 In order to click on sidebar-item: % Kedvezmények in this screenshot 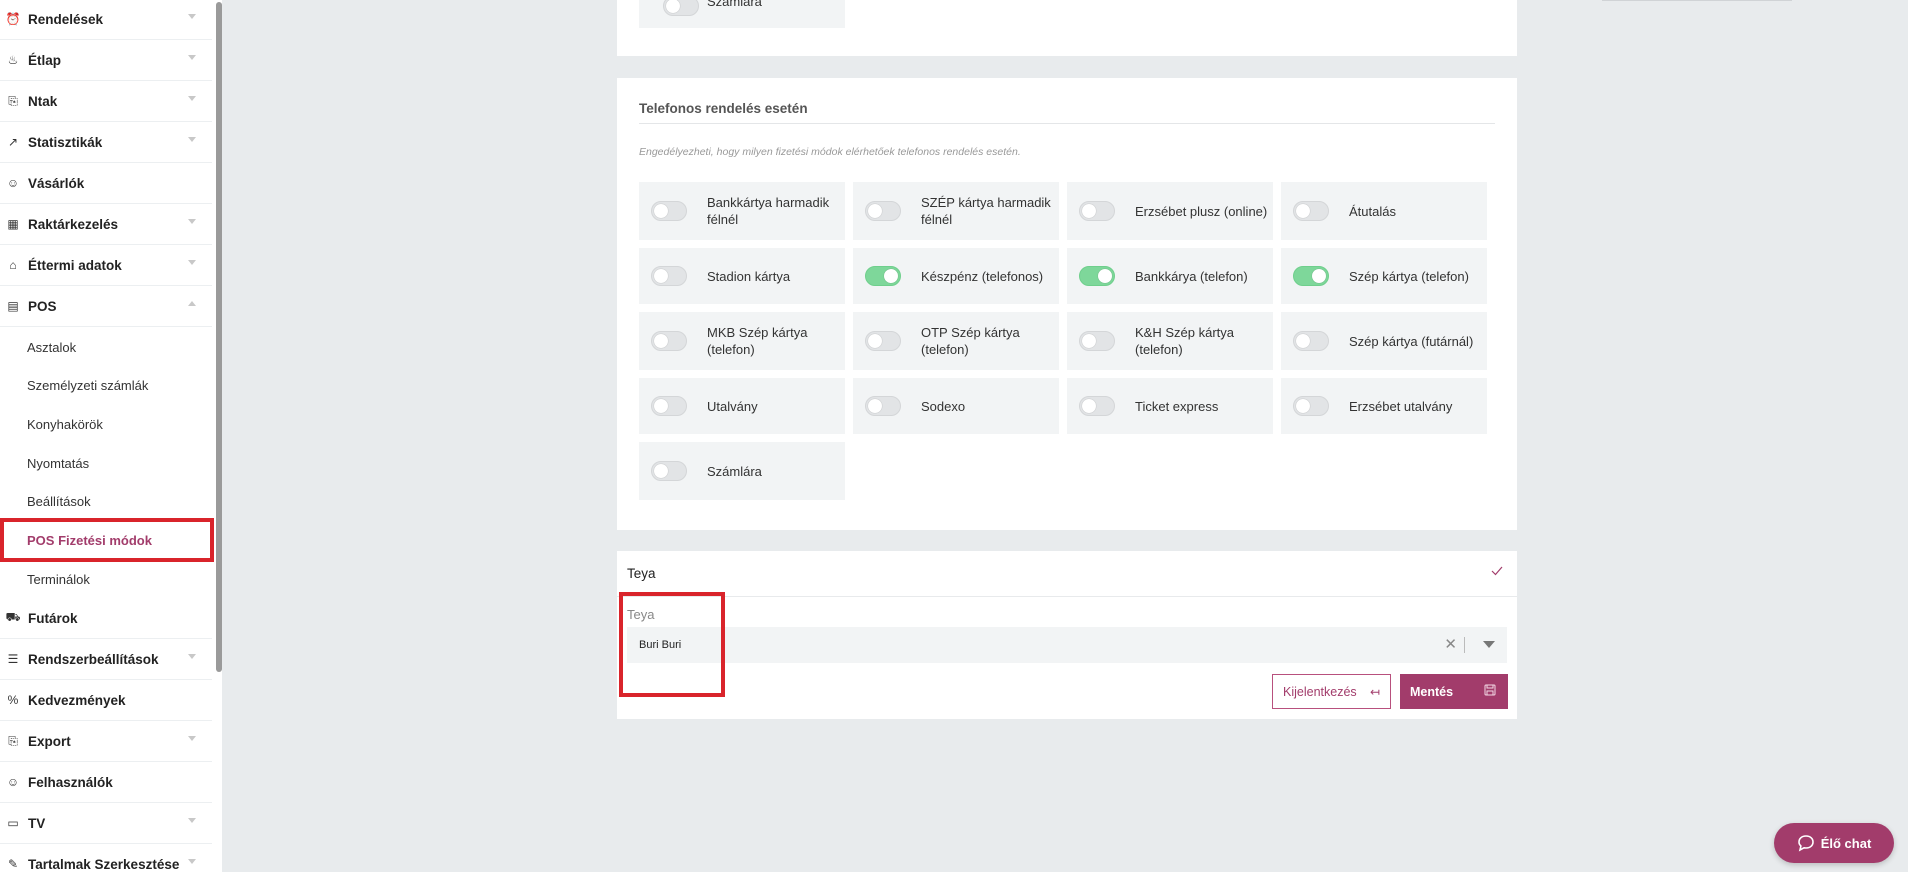, I will do `click(106, 700)`.